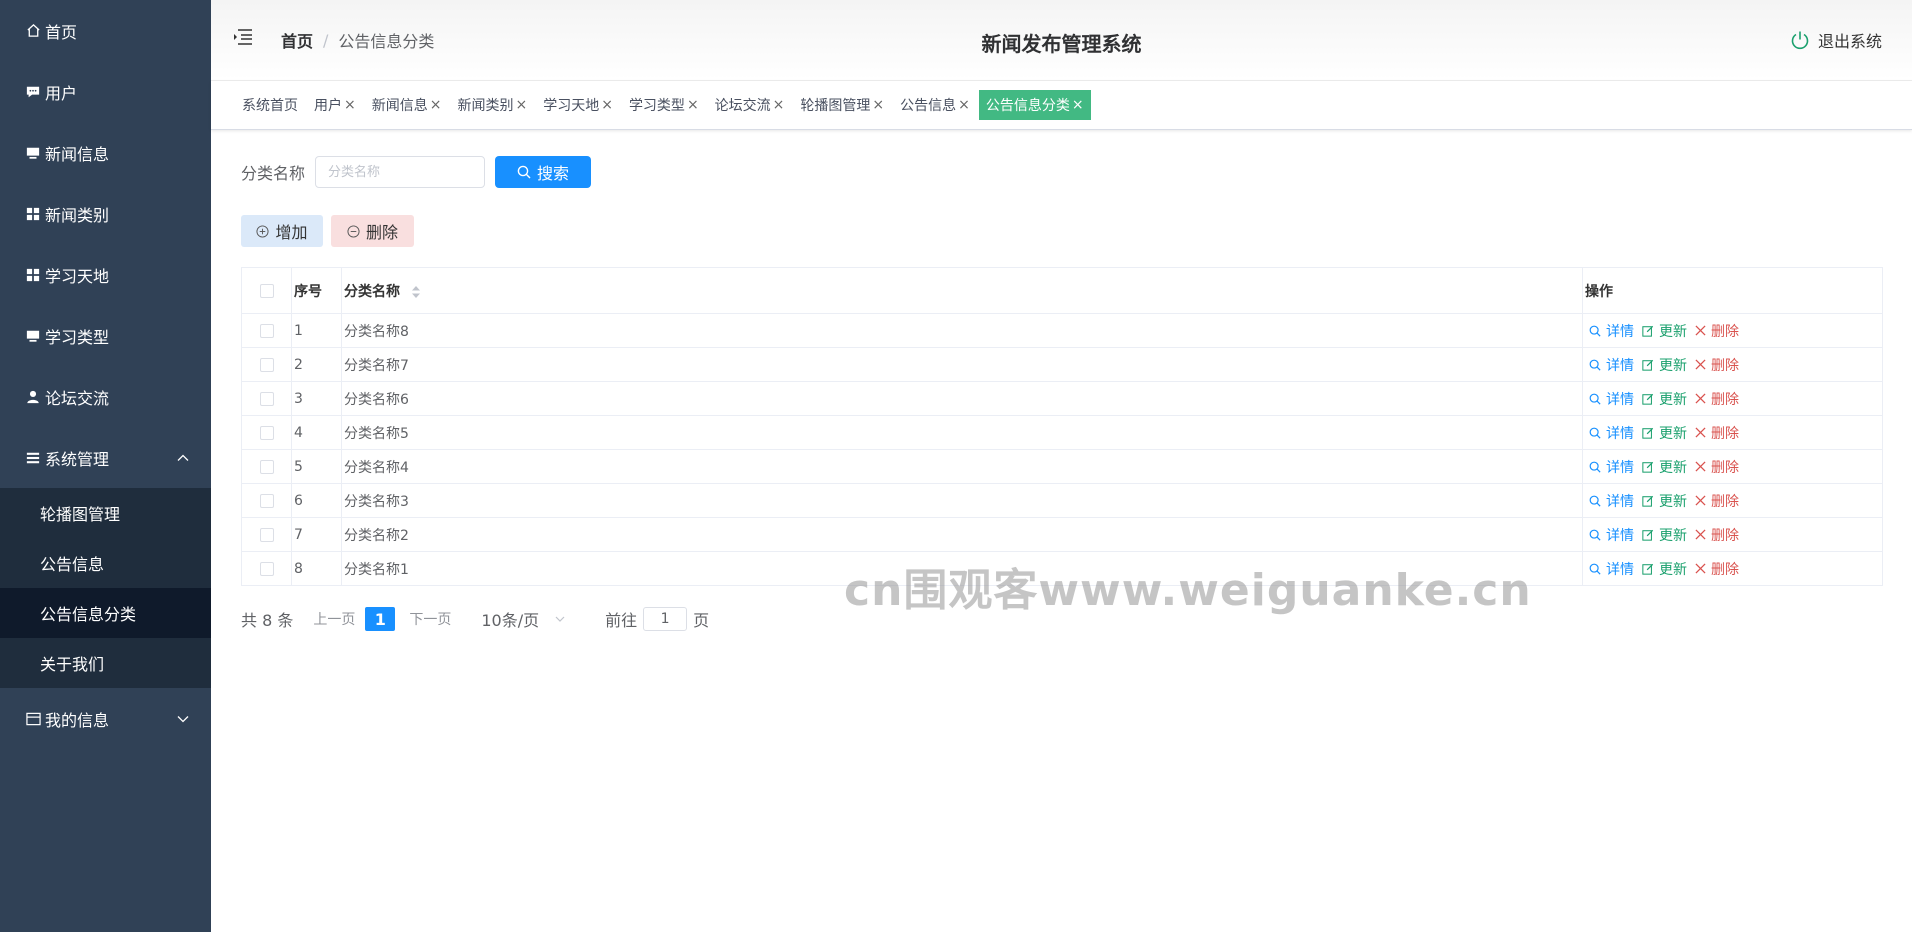 The height and width of the screenshot is (932, 1912). What do you see at coordinates (523, 619) in the screenshot?
I see `page-size-select: 10条/页` at bounding box center [523, 619].